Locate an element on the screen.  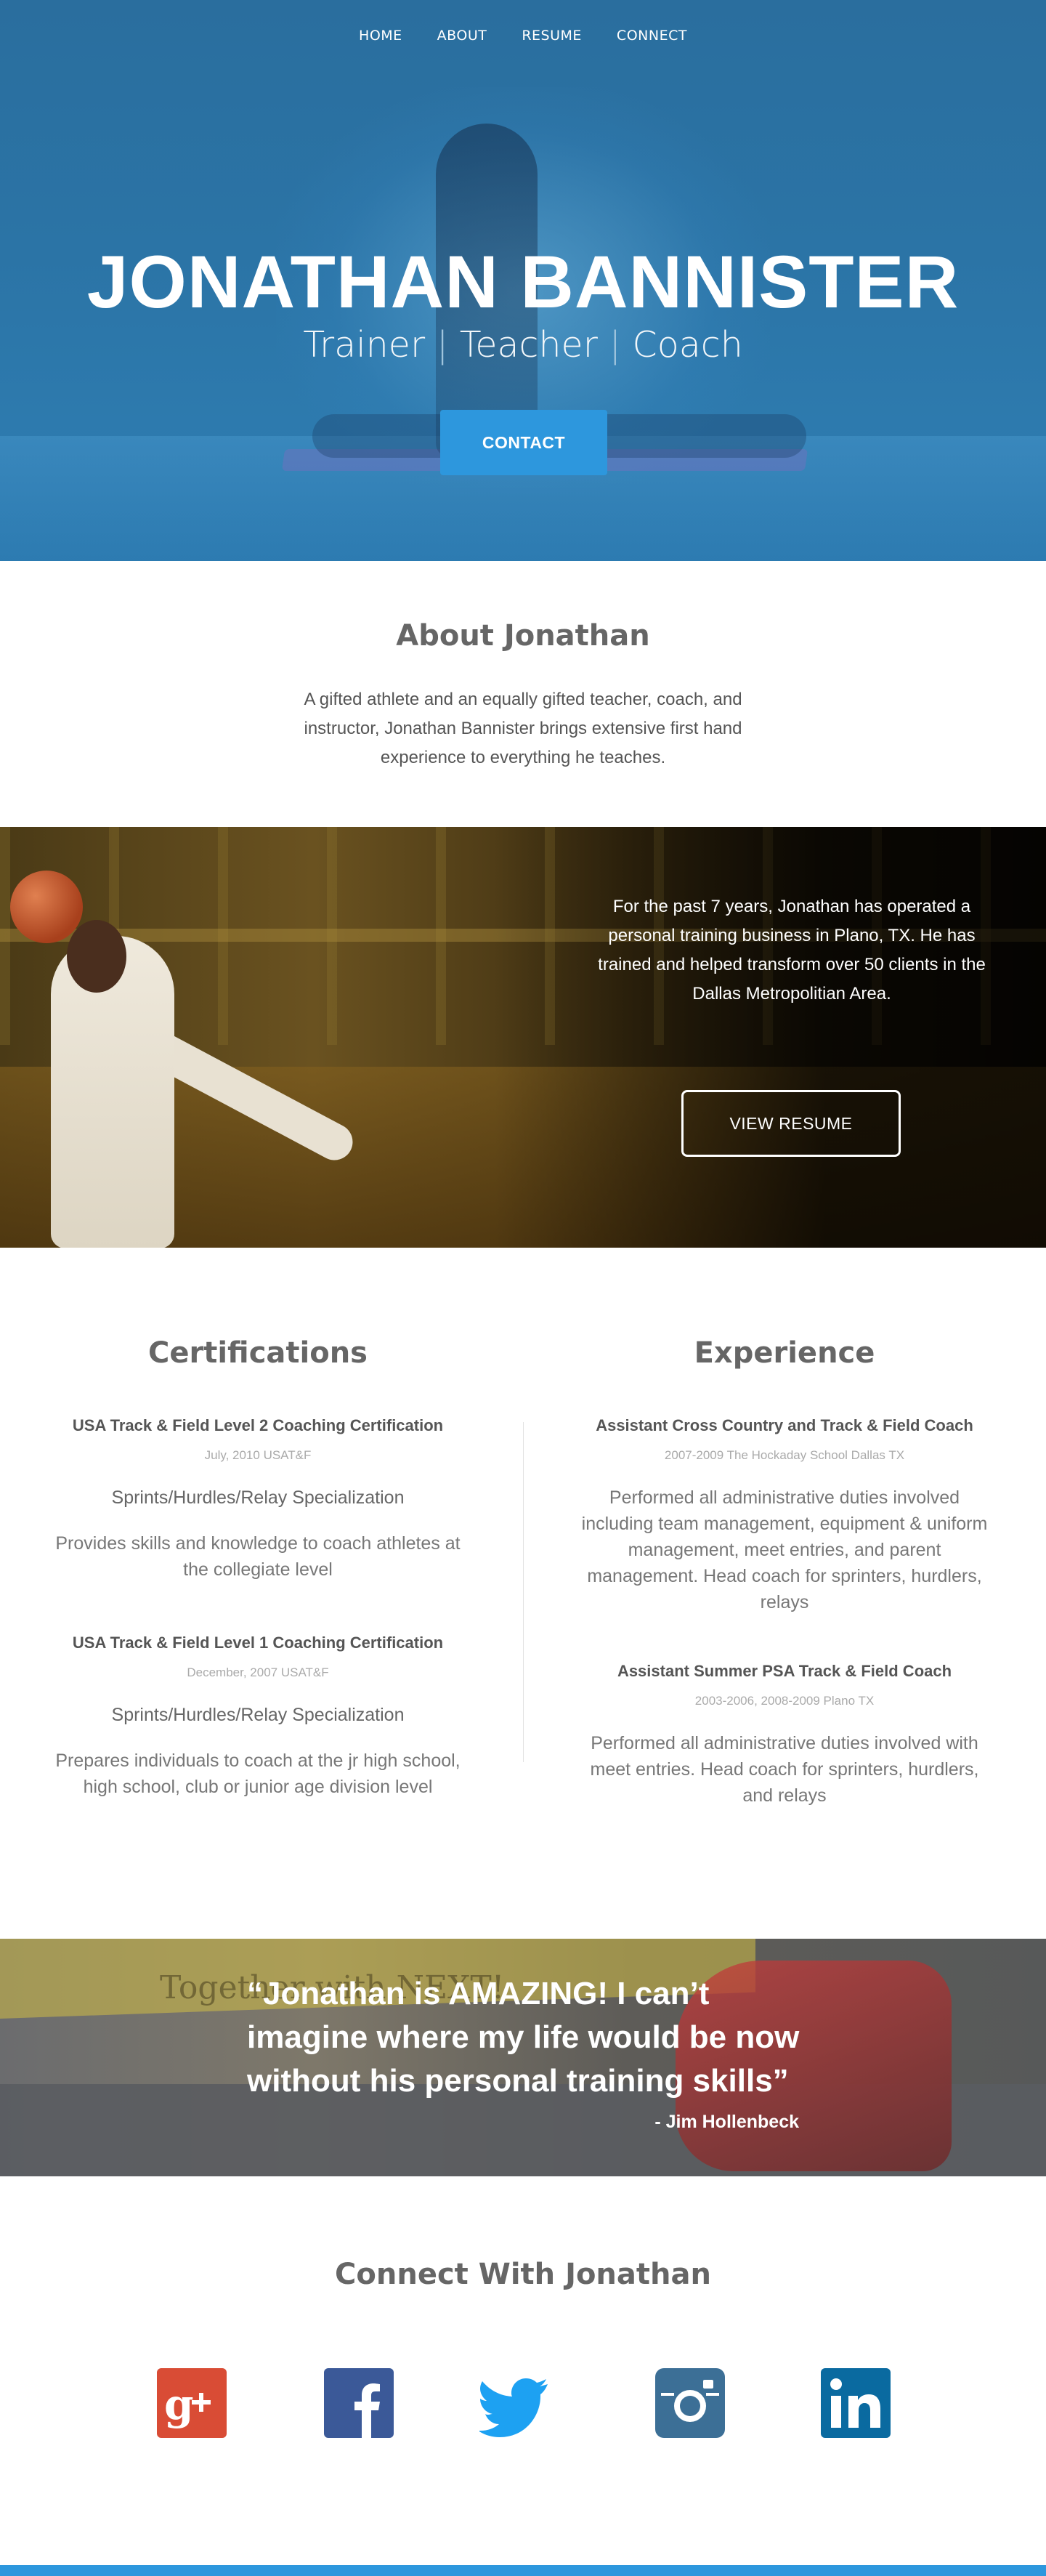
hero-name: JONATHAN BANNISTER is located at coordinates (523, 282).